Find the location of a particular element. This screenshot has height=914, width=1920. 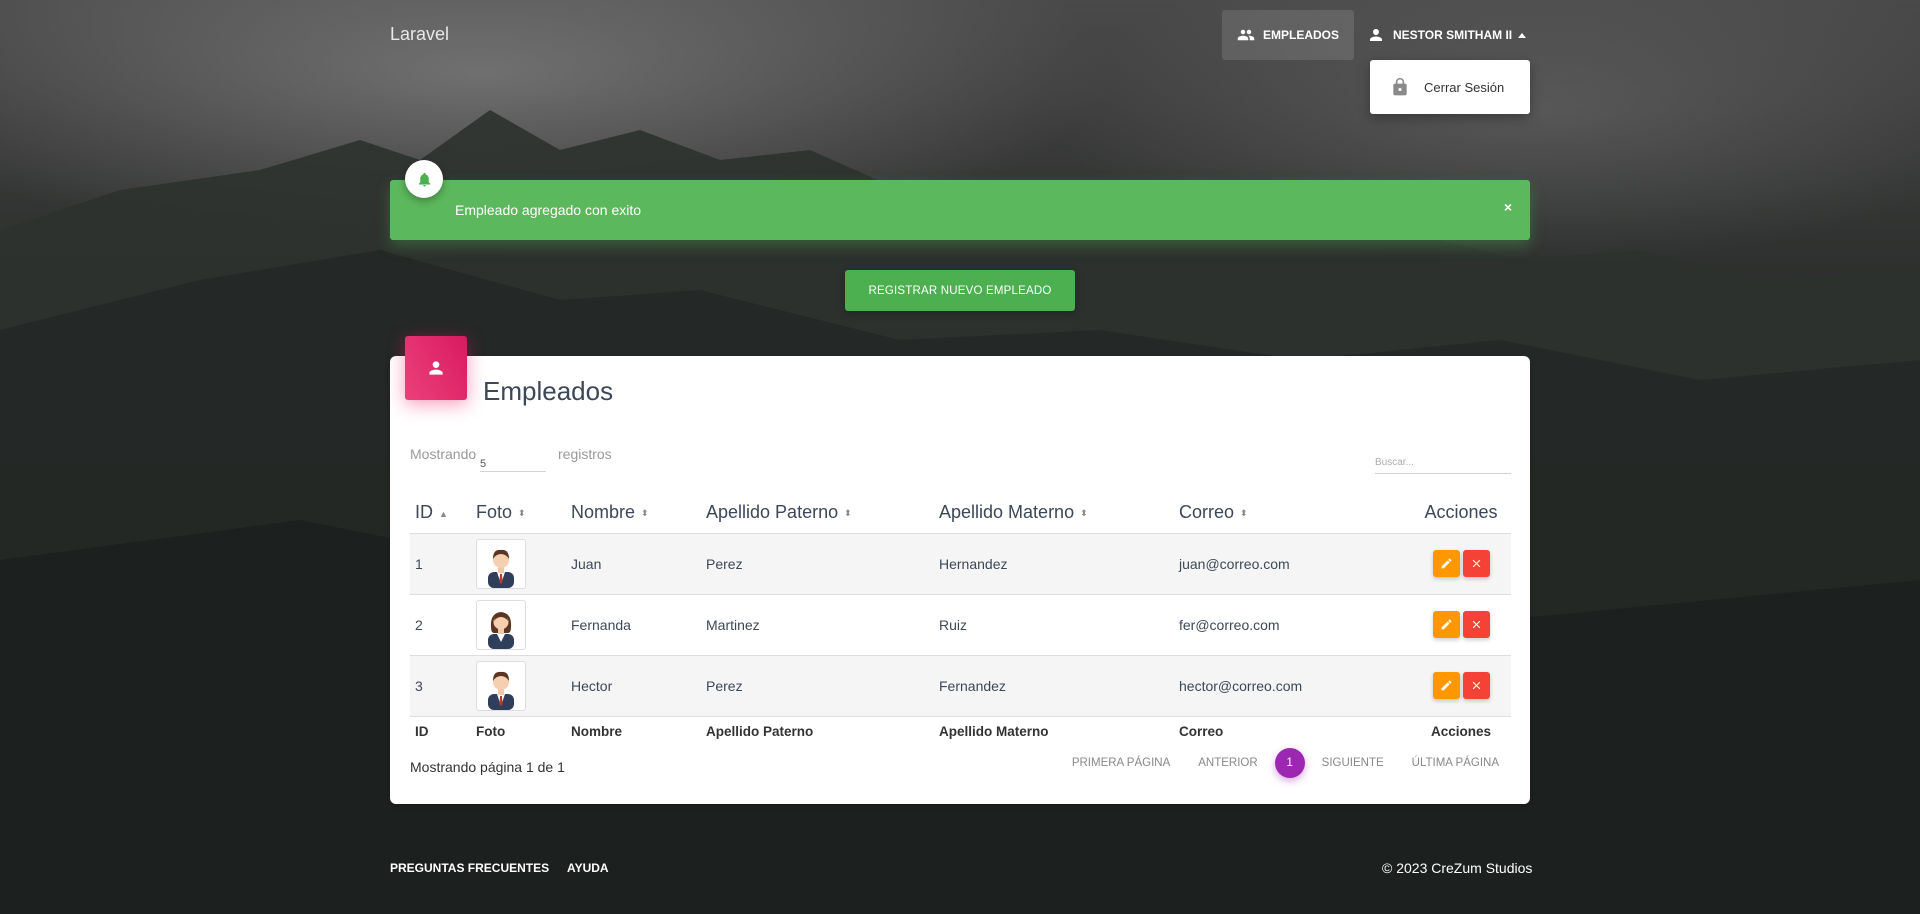

cell-id: 3 is located at coordinates (440, 685).